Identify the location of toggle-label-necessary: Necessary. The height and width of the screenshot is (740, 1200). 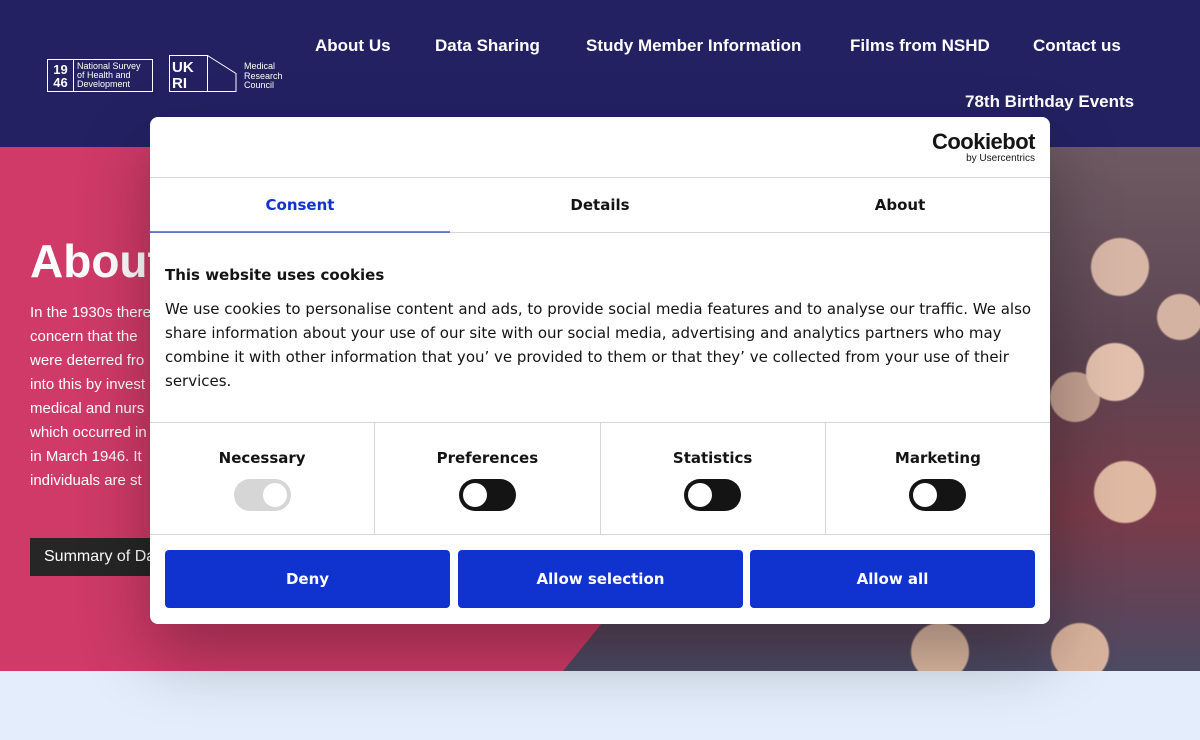
(262, 458).